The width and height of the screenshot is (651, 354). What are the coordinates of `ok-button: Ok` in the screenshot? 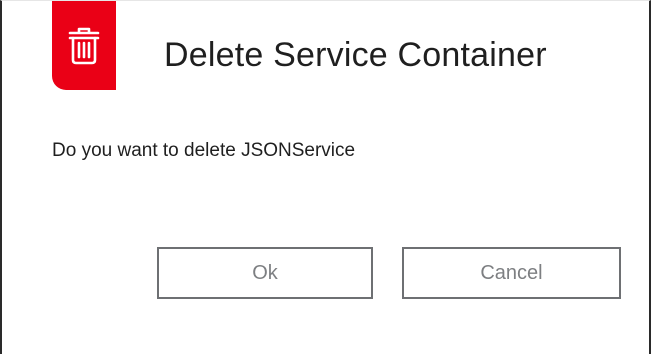 It's located at (265, 273).